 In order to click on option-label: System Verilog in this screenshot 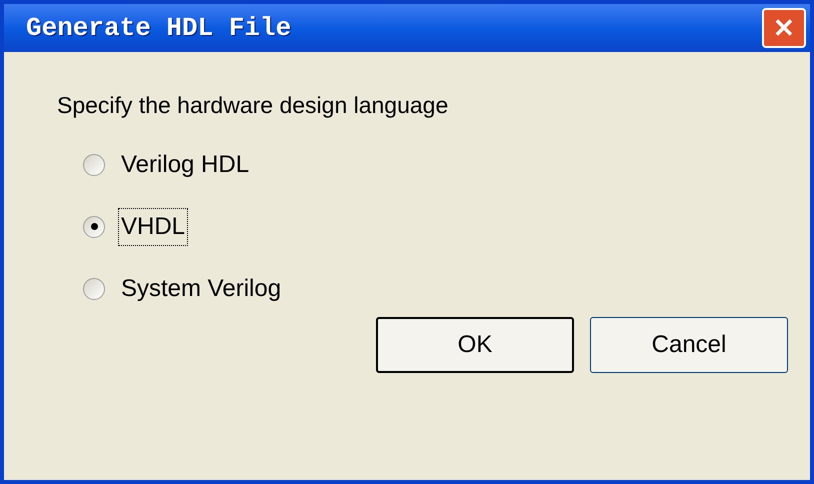, I will do `click(201, 288)`.